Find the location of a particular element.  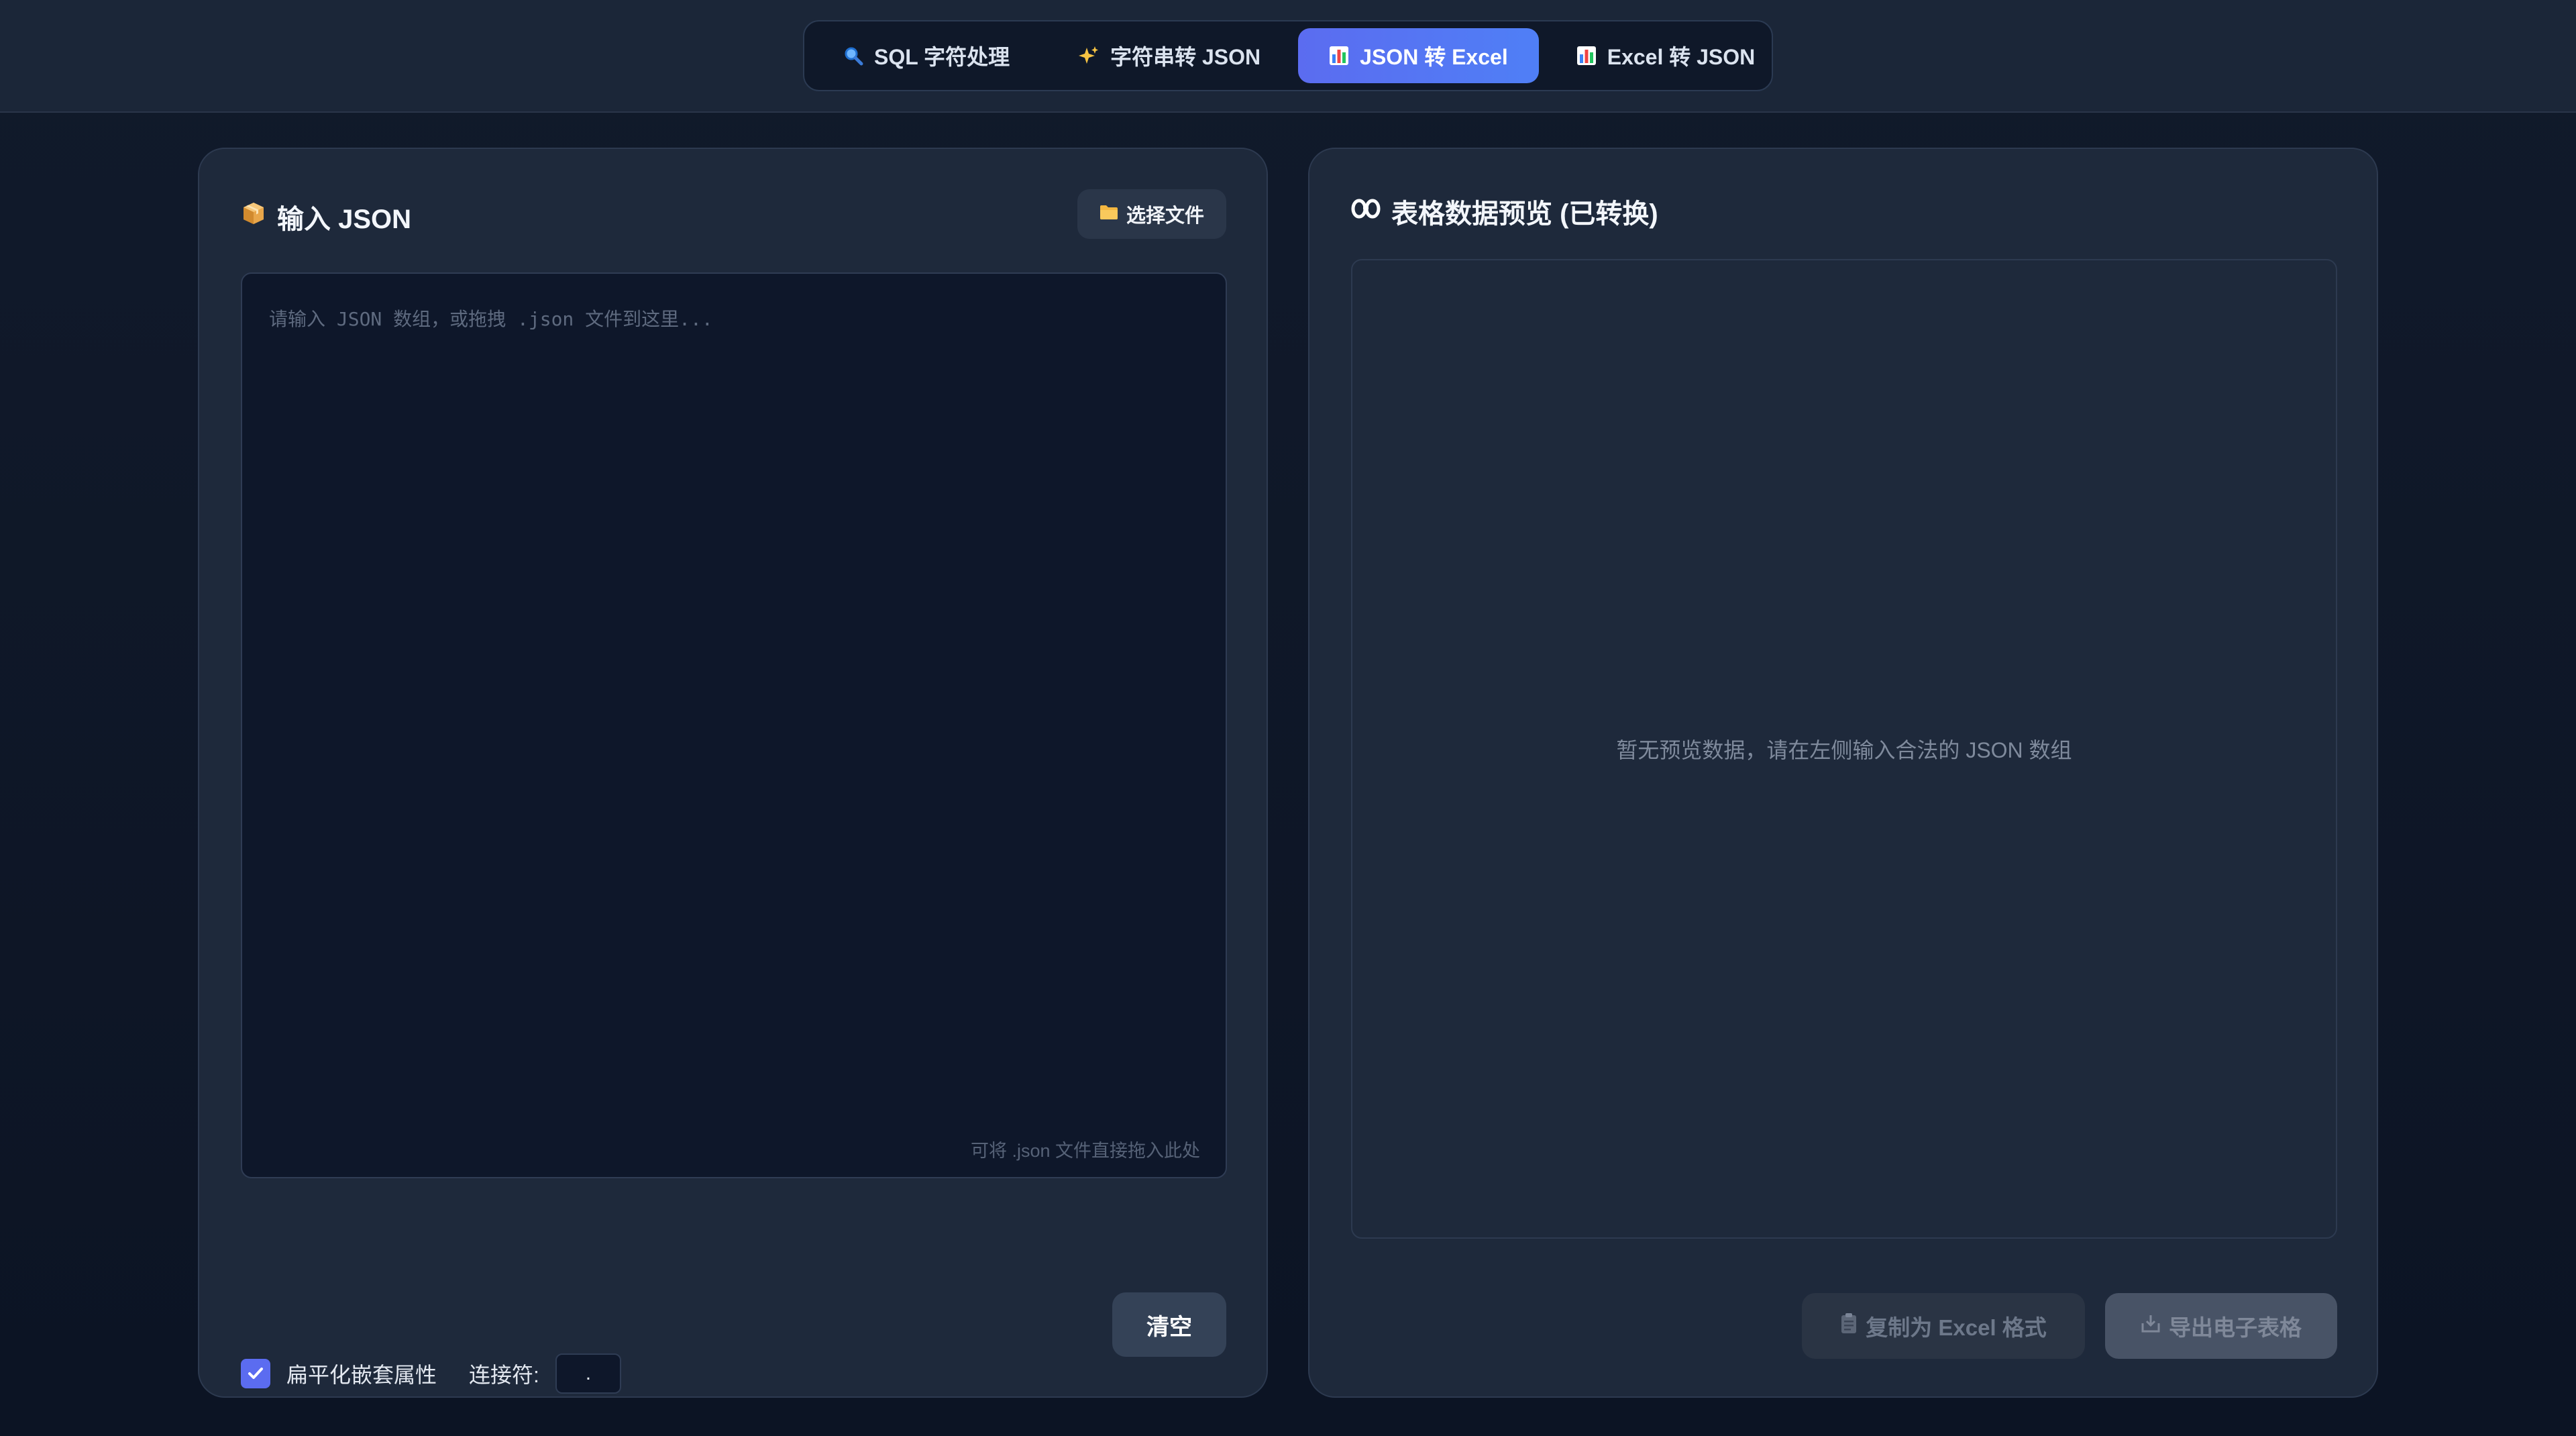

sparkles-icon is located at coordinates (1088, 55).